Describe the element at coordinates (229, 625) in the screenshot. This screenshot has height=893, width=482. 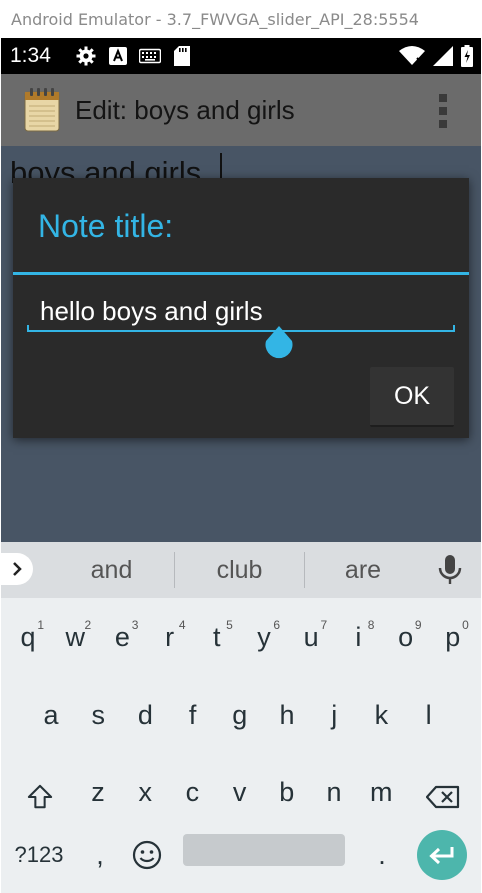
I see `key-number-hint: 5` at that location.